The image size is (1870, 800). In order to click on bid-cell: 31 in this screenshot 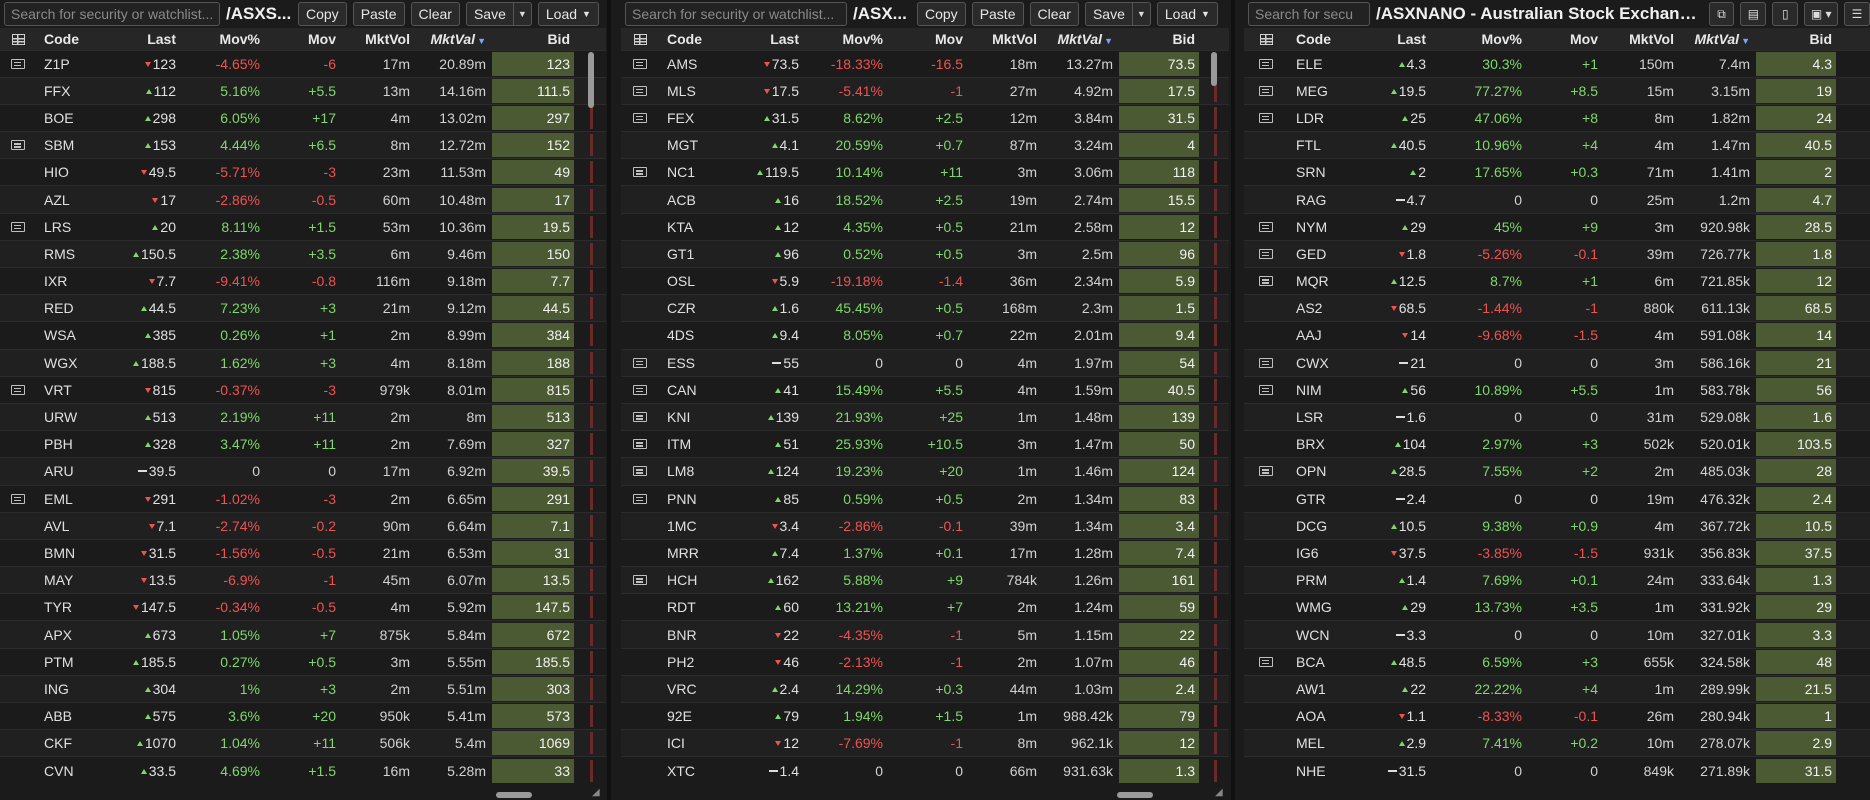, I will do `click(534, 552)`.